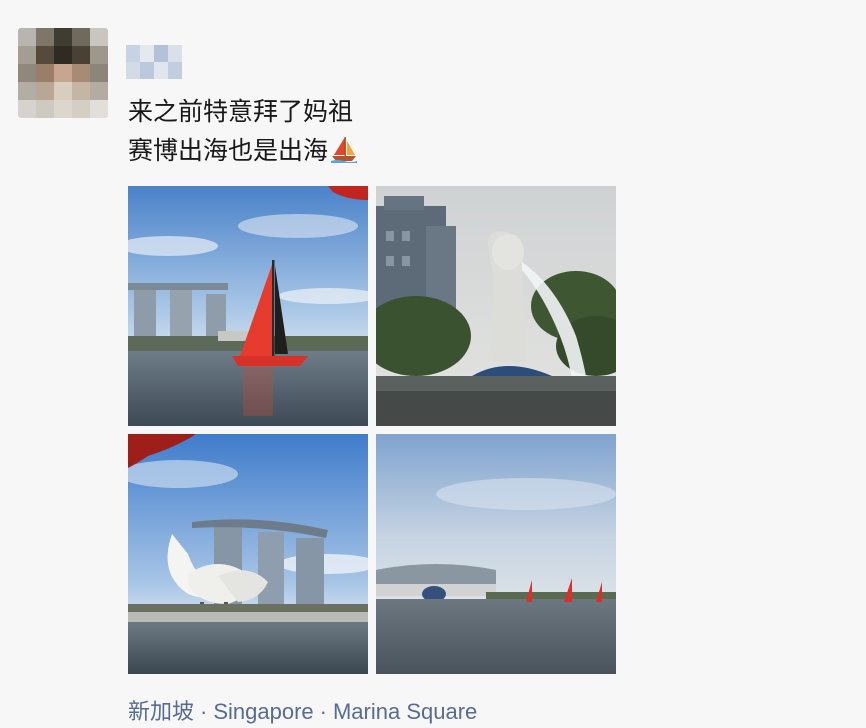 Image resolution: width=866 pixels, height=728 pixels. What do you see at coordinates (248, 306) in the screenshot?
I see `photo-sailboat-marina-bay` at bounding box center [248, 306].